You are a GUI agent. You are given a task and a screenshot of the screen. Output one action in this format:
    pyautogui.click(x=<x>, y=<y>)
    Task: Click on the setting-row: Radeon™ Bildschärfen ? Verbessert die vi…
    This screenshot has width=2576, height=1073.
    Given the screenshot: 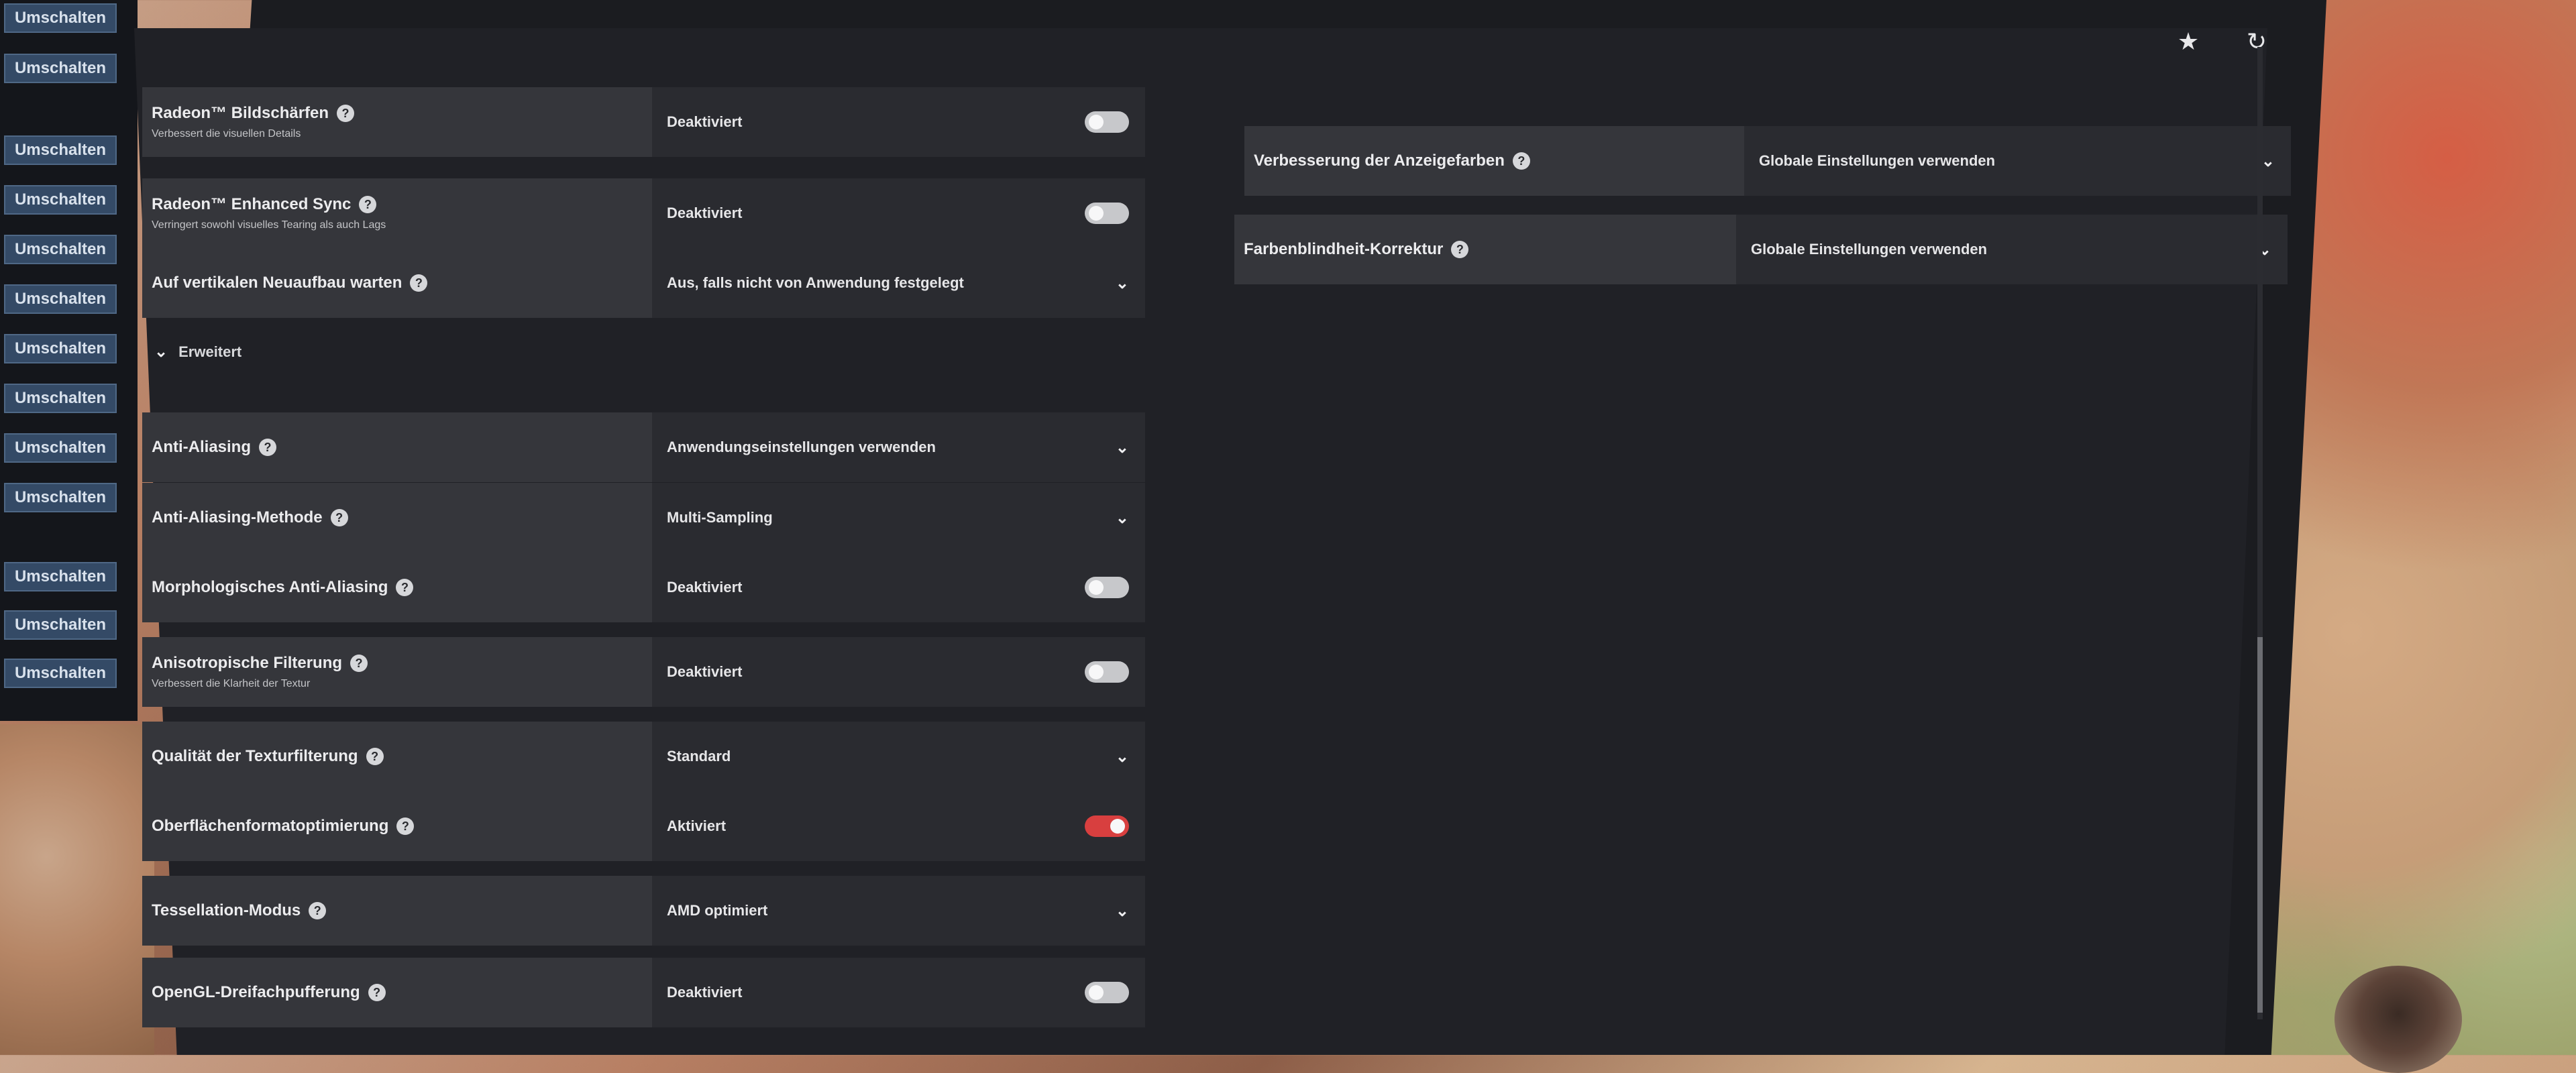 What is the action you would take?
    pyautogui.click(x=648, y=122)
    